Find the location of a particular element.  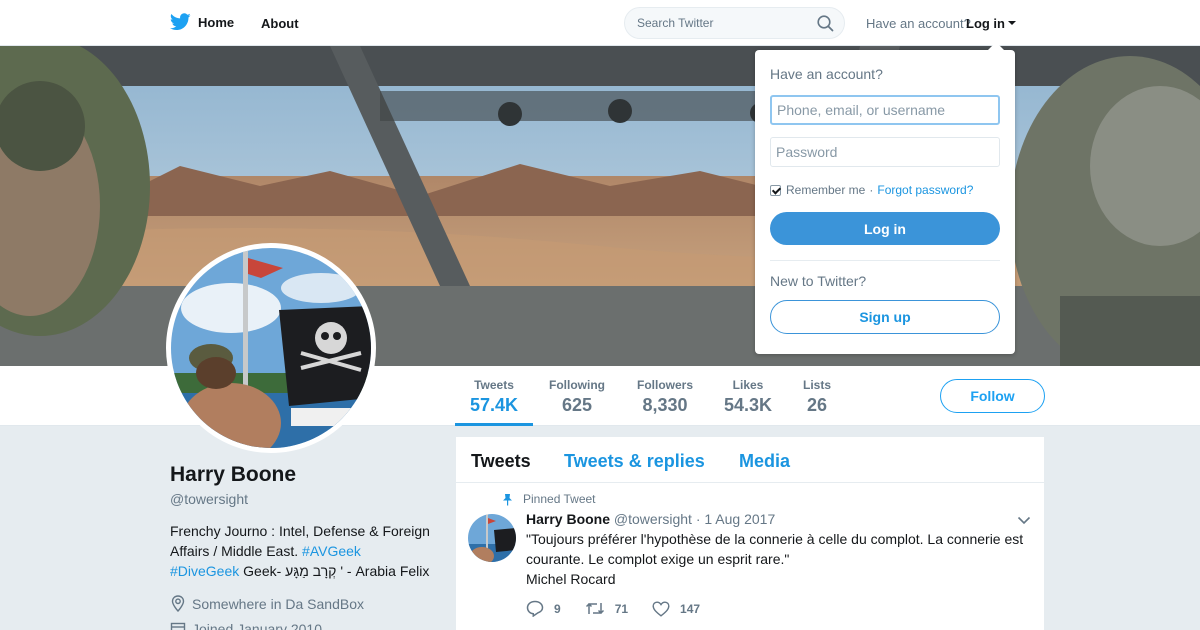

tweet-date: 1 Aug 2017 is located at coordinates (739, 519).